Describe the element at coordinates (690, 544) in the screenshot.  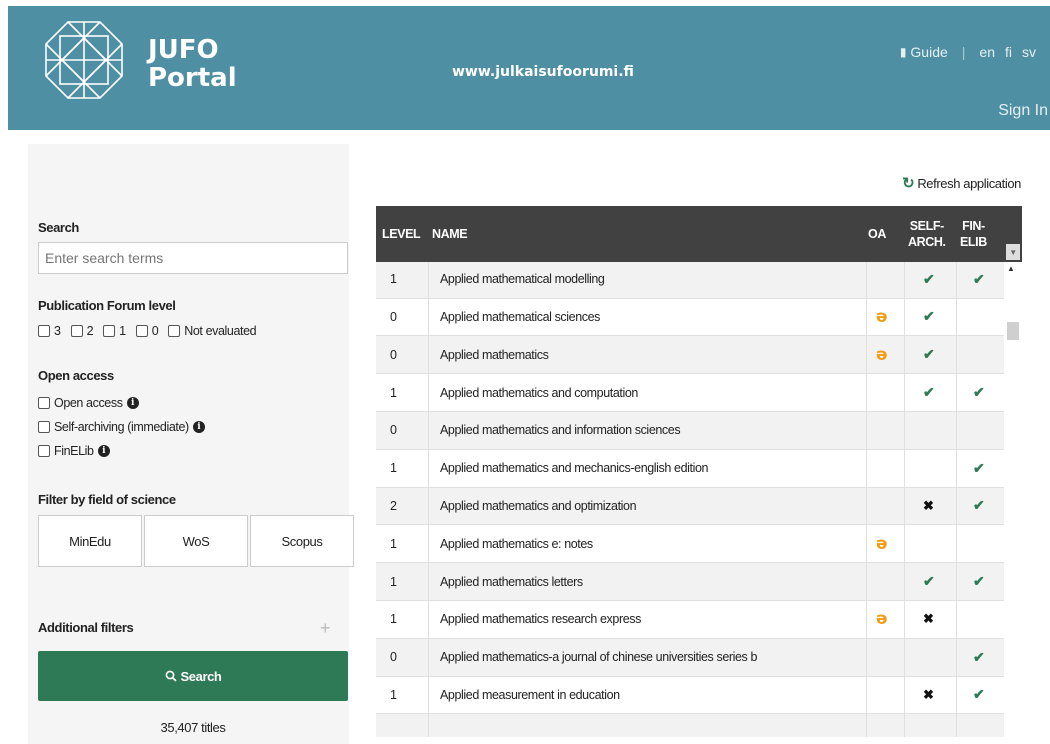
I see `table-row: 1 Applied mathematics e: notes ə` at that location.